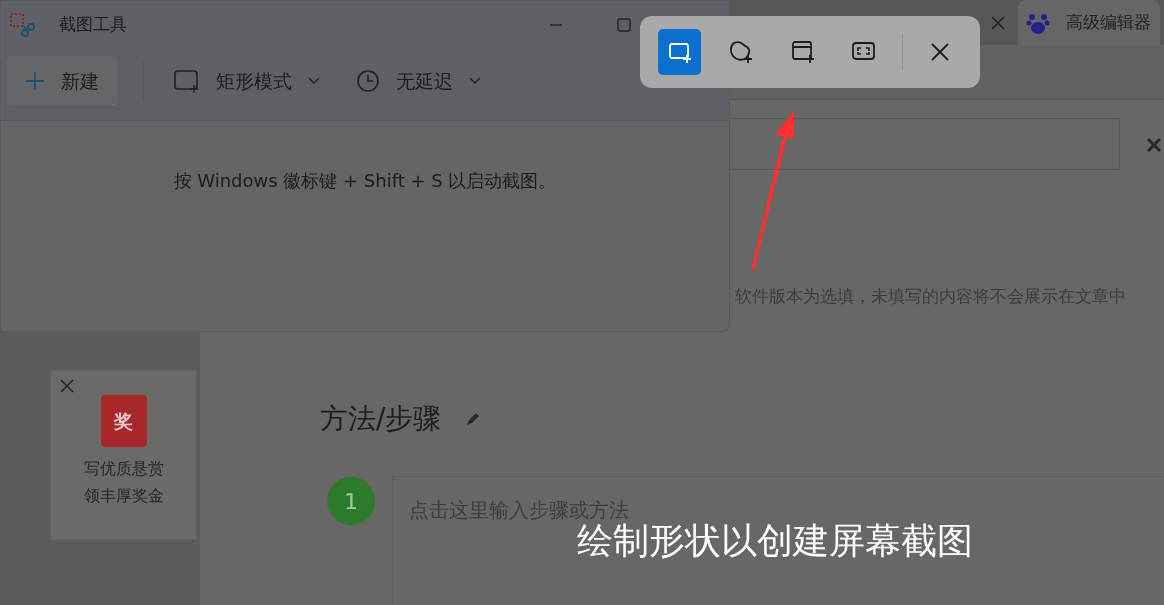  Describe the element at coordinates (924, 144) in the screenshot. I see `input-field` at that location.